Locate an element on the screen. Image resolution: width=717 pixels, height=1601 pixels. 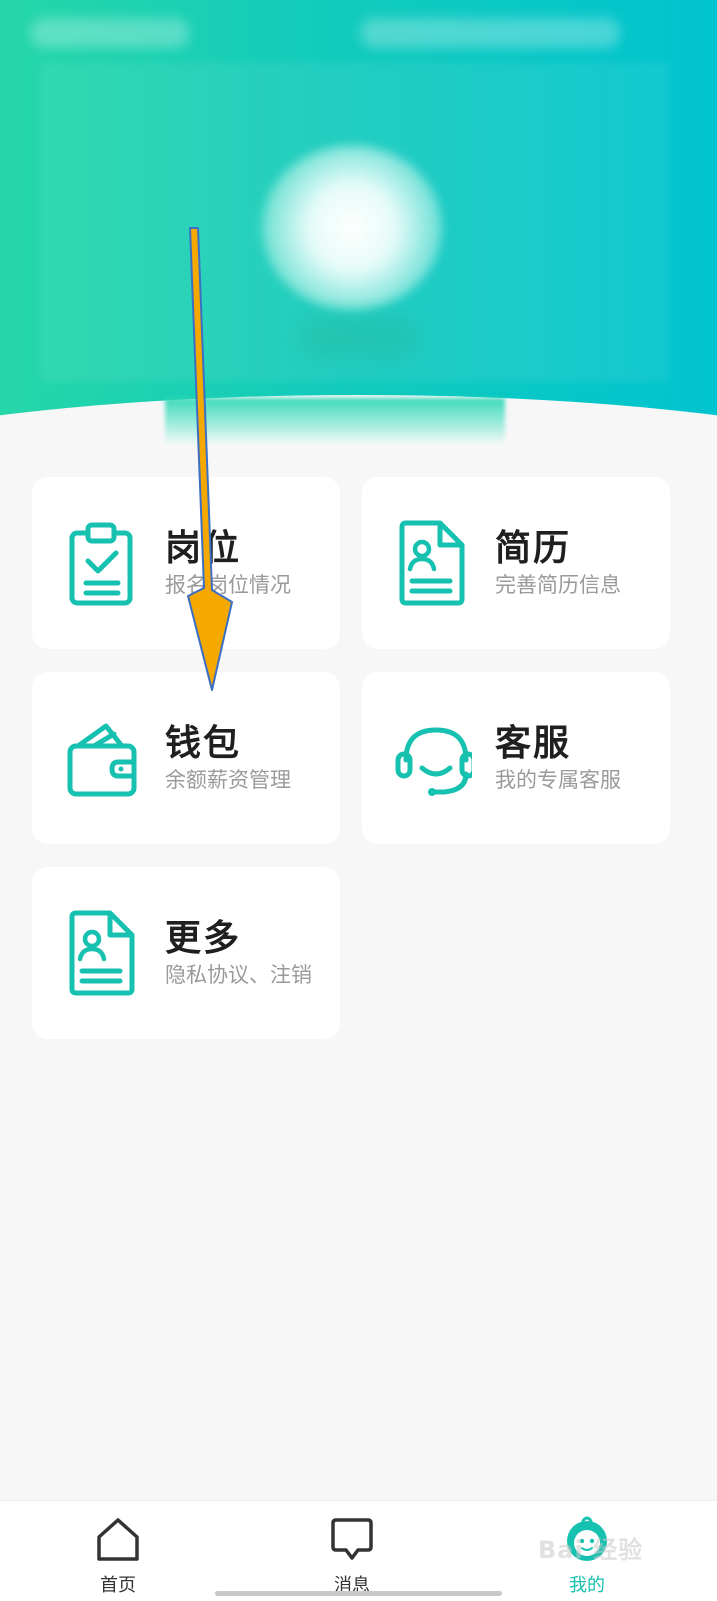
blurred-strip is located at coordinates (335, 421).